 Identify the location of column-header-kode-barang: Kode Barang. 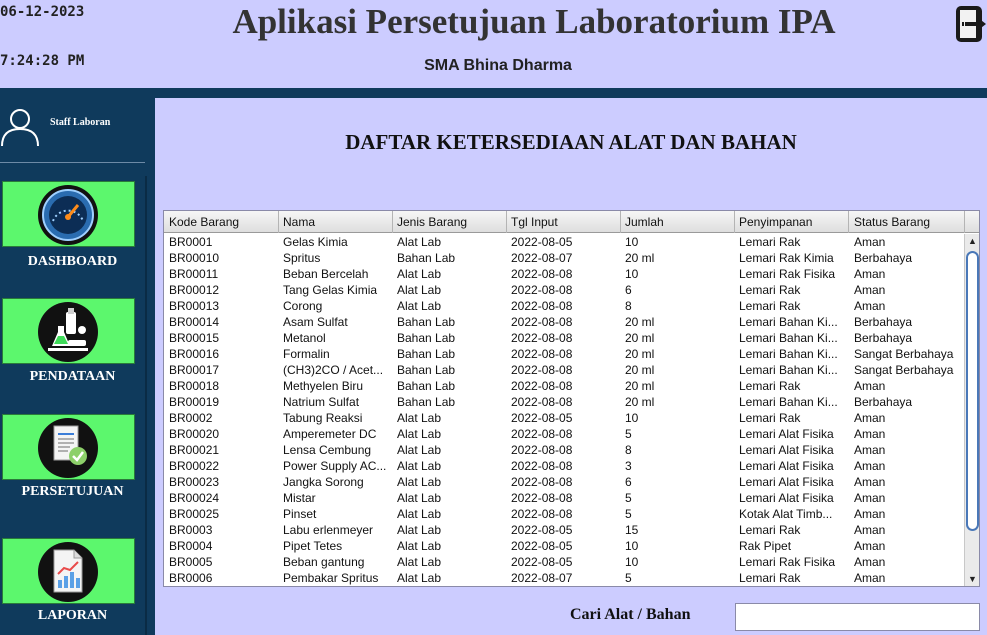
(221, 222).